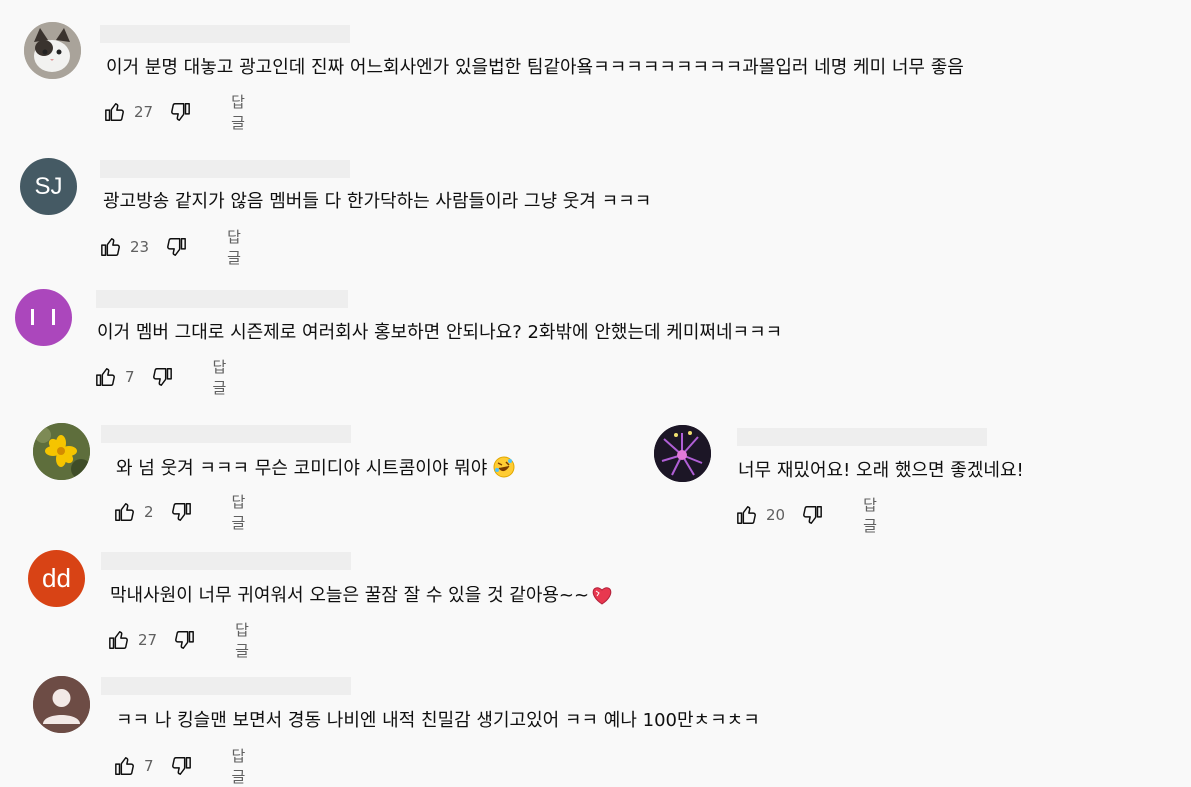  I want to click on comment-text: 막내사원이 너무 귀여워서 오늘은 꿀잠 잘 수 있을 것 같아용~~, so click(361, 598).